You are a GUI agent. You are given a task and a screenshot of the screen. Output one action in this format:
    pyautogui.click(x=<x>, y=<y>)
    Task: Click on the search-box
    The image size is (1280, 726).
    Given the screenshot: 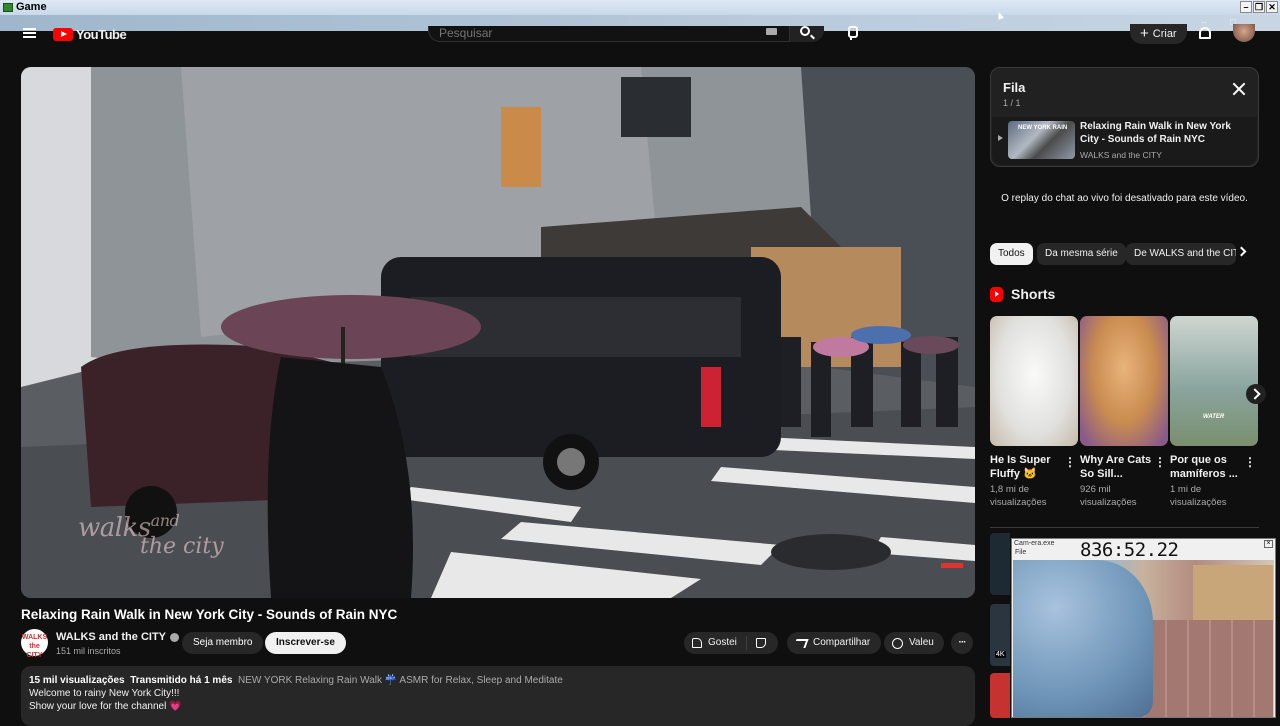 What is the action you would take?
    pyautogui.click(x=609, y=34)
    